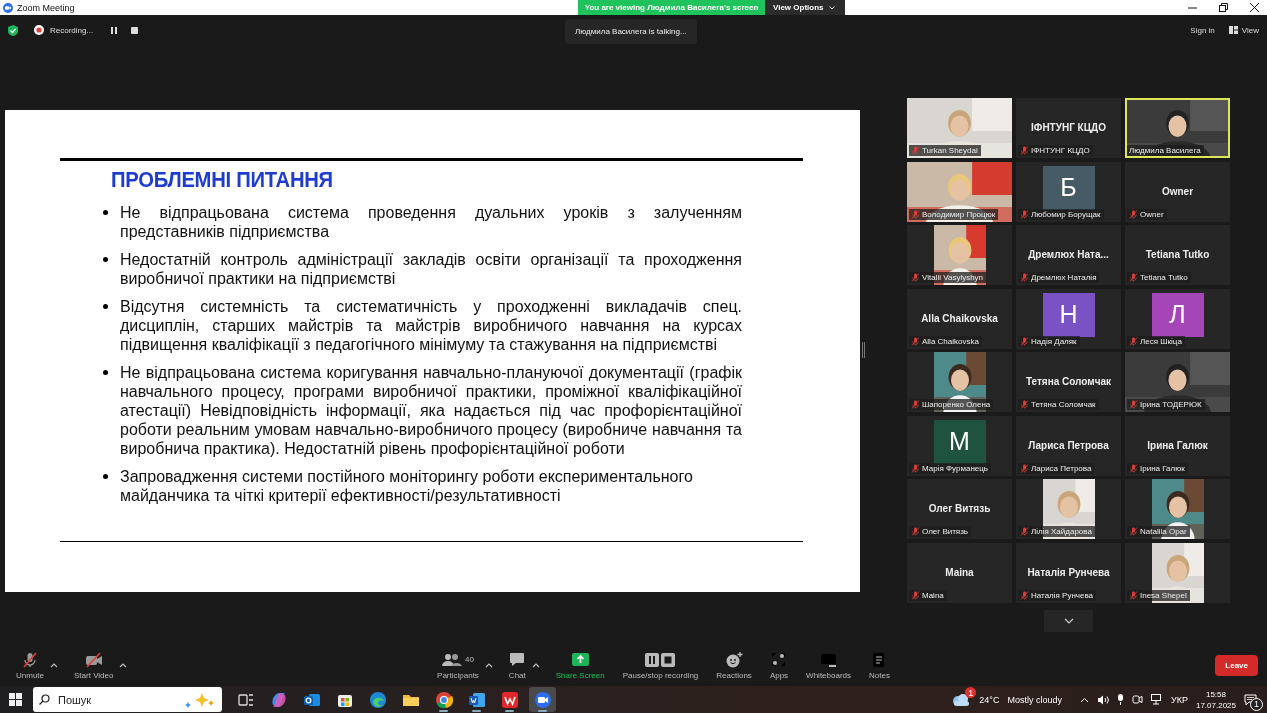 The width and height of the screenshot is (1267, 713). I want to click on clock: 15:58 17.07.2025, so click(1215, 699).